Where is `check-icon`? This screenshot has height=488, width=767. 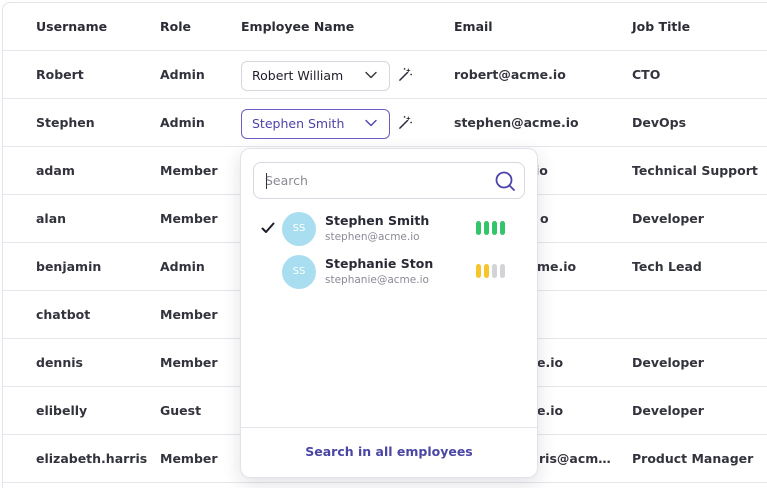
check-icon is located at coordinates (268, 227).